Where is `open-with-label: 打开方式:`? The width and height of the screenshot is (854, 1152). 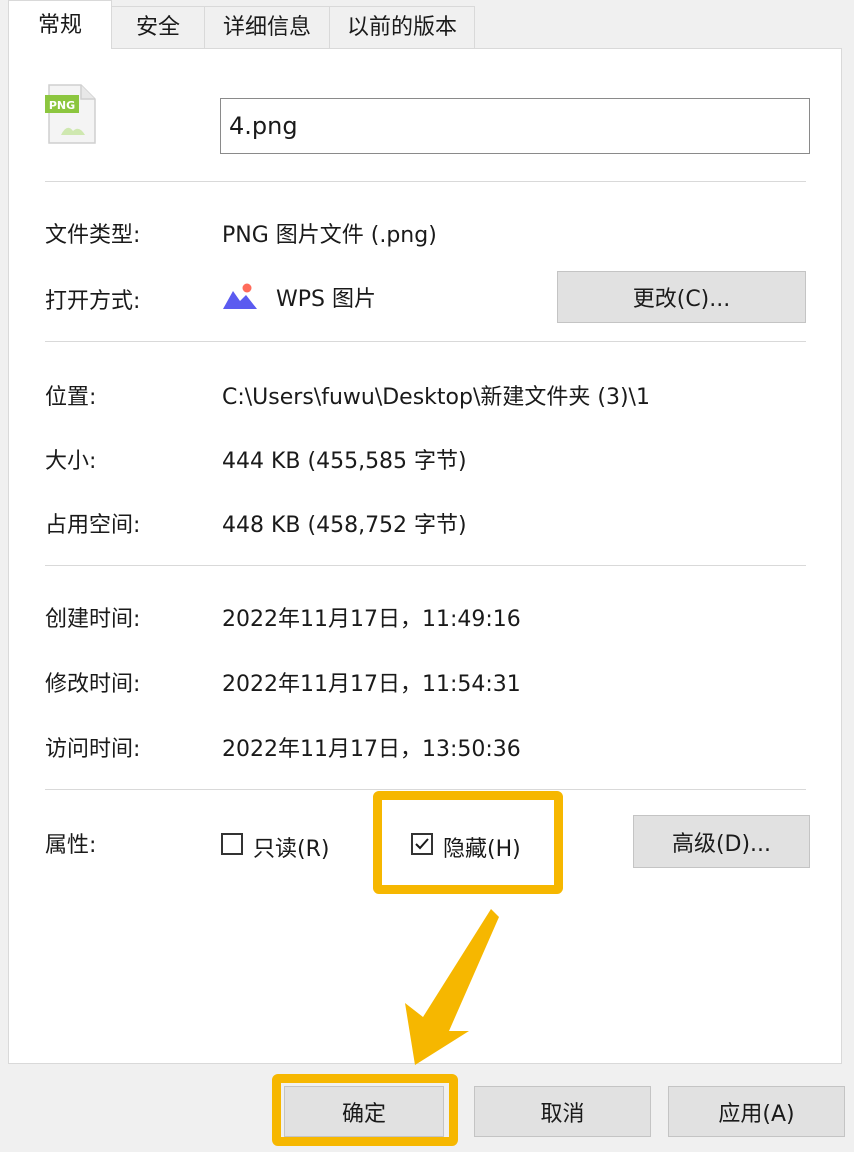 open-with-label: 打开方式: is located at coordinates (93, 301).